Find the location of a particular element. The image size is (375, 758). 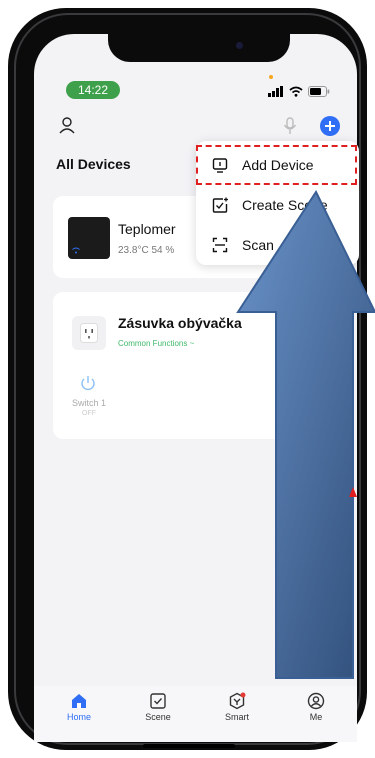

device-name: Teplomer is located at coordinates (147, 229).